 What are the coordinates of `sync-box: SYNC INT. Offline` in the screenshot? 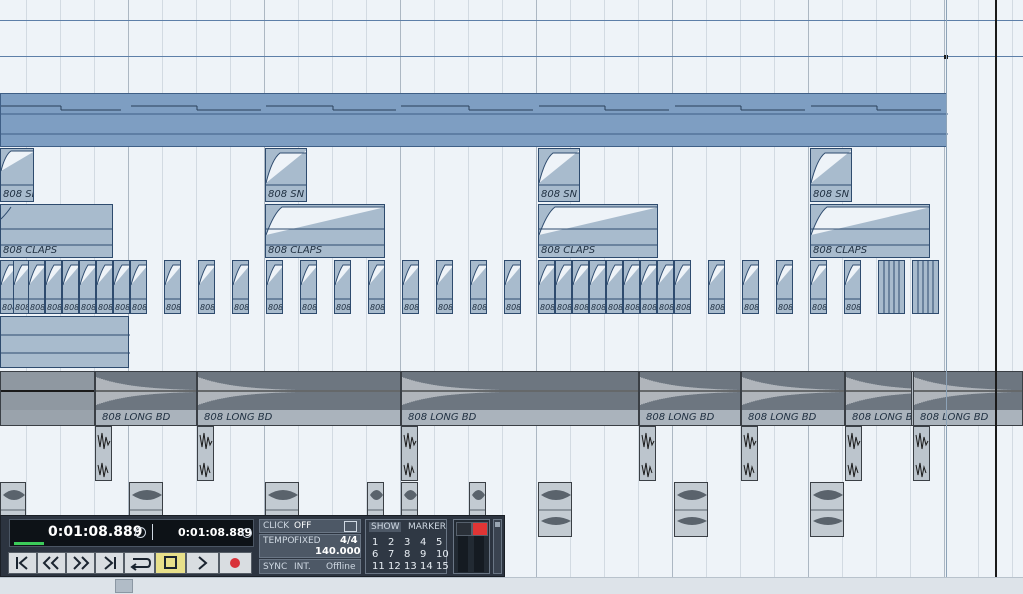 It's located at (310, 566).